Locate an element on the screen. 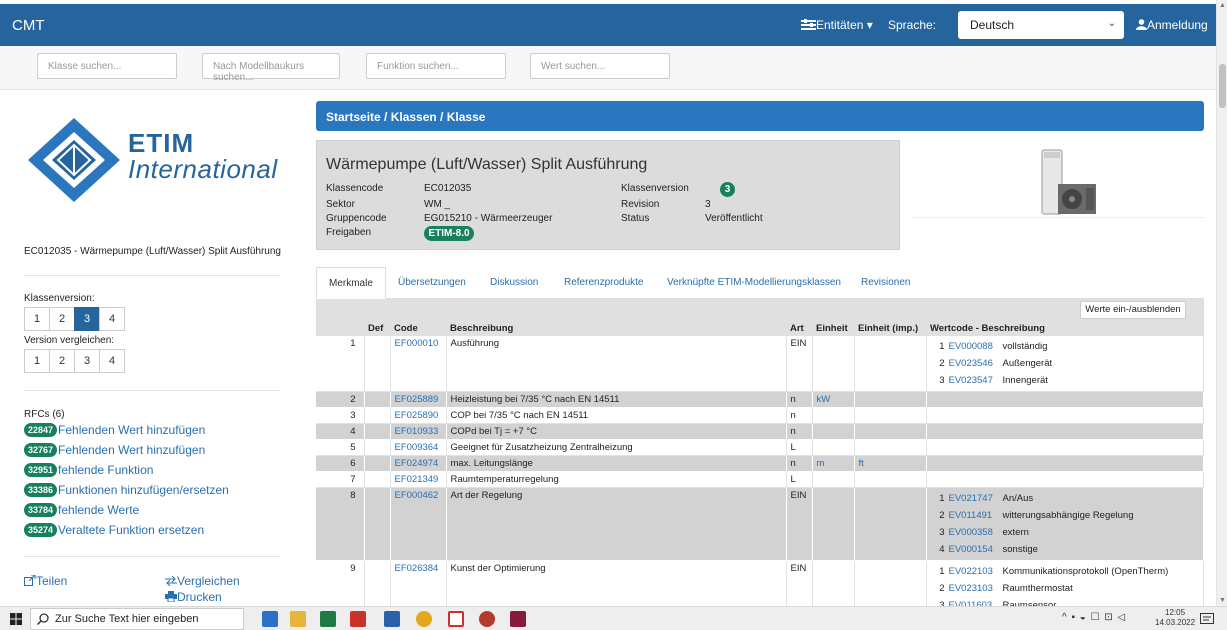  scrollbar-thumb is located at coordinates (1222, 86).